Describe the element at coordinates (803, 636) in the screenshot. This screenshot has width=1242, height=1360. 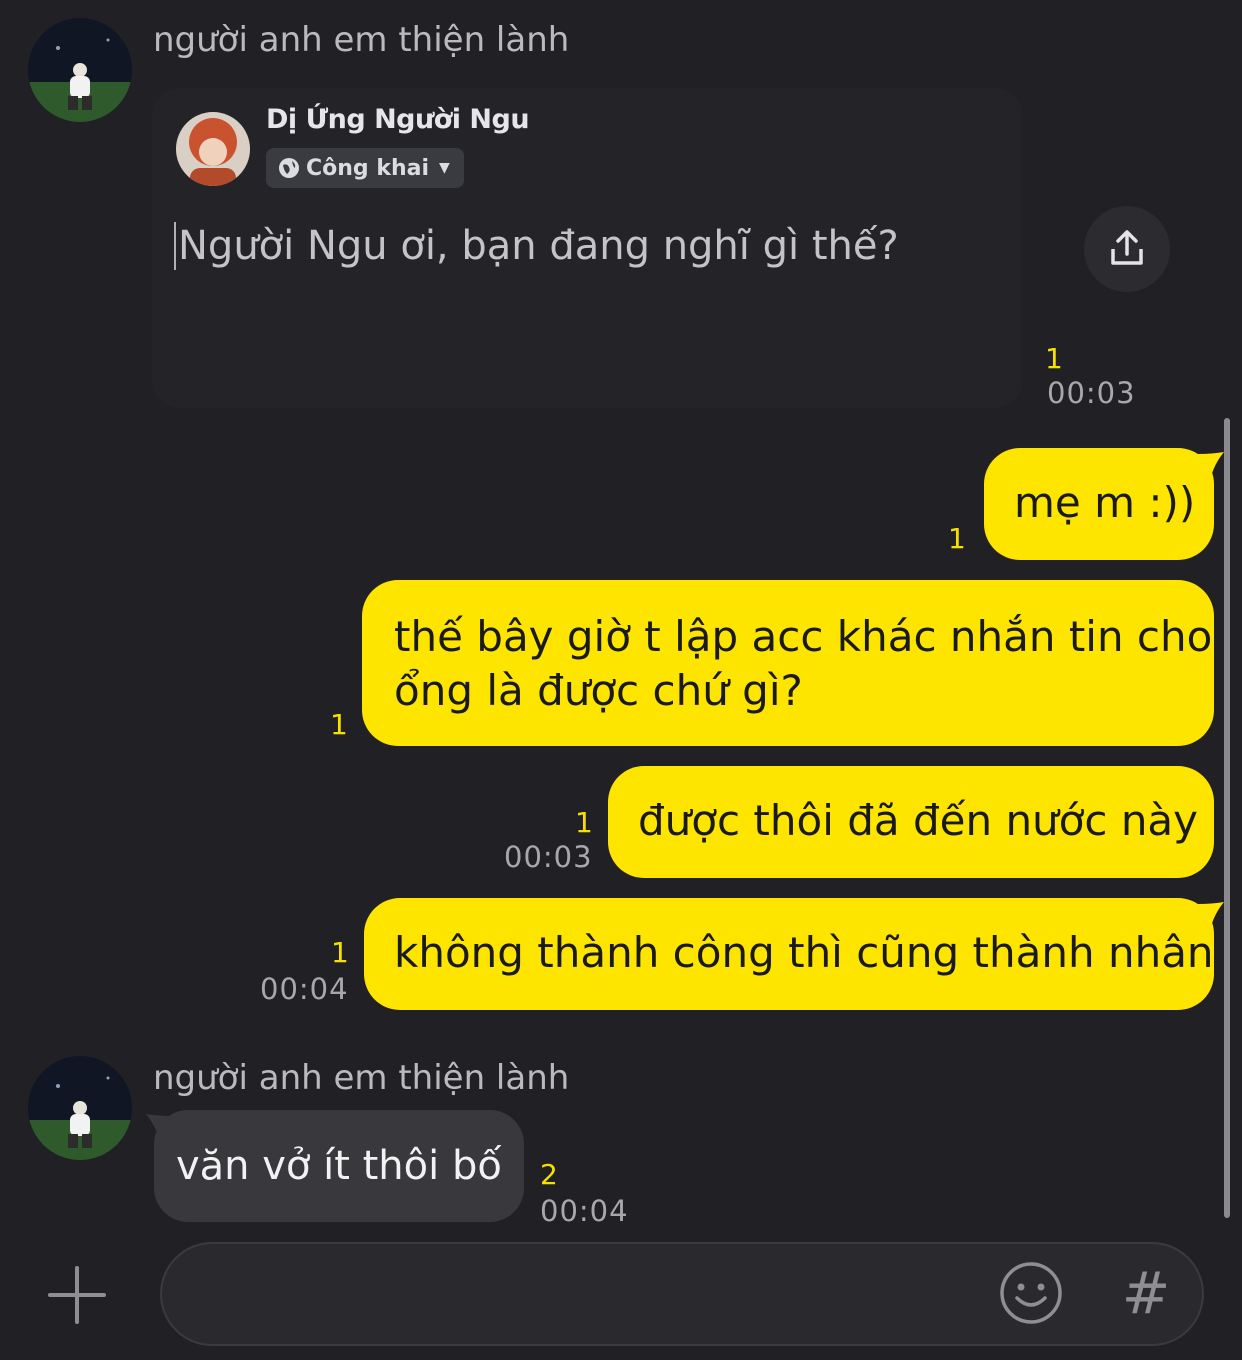
I see `message-text: thế bây giờ t lập acc khác nhắn tin cho` at that location.